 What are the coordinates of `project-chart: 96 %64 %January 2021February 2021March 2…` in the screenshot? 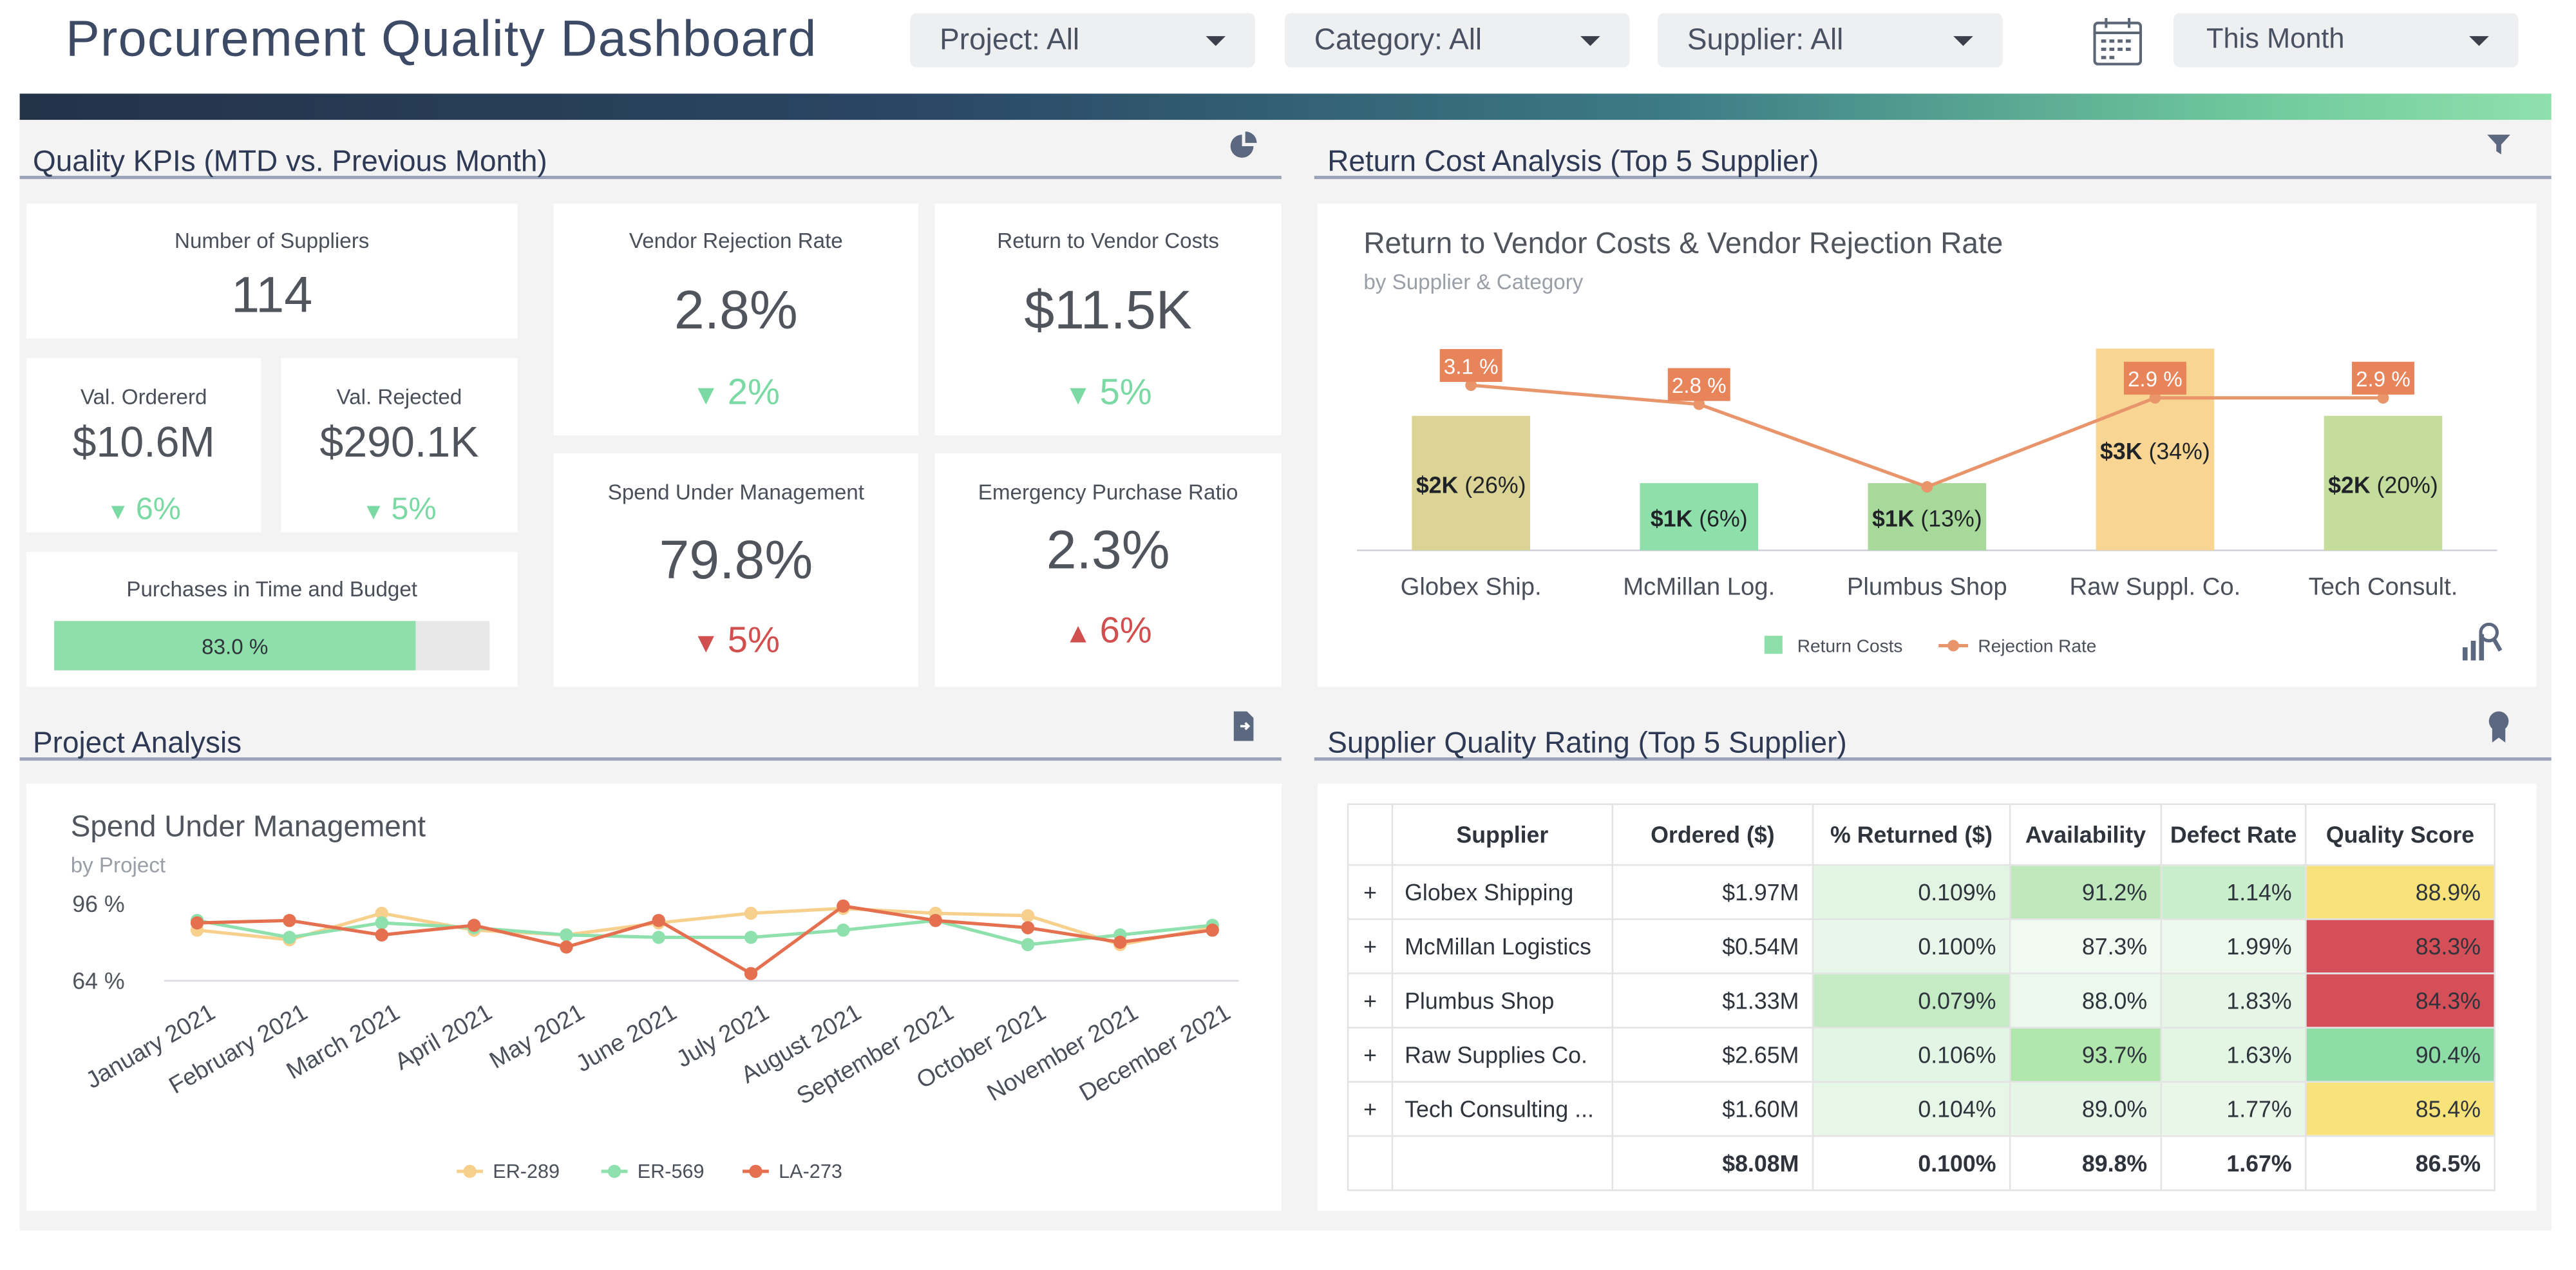 It's located at (655, 1036).